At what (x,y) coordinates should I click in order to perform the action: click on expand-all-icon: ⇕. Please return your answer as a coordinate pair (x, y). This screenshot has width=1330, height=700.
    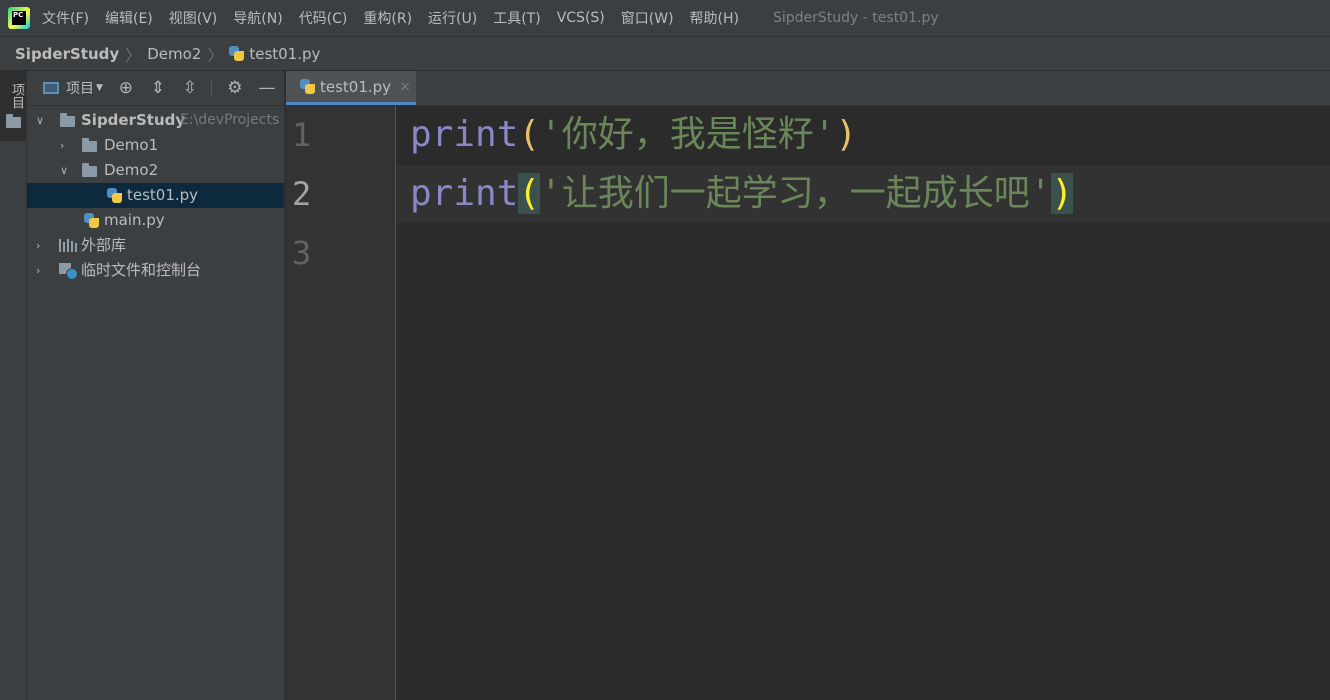
    Looking at the image, I should click on (158, 88).